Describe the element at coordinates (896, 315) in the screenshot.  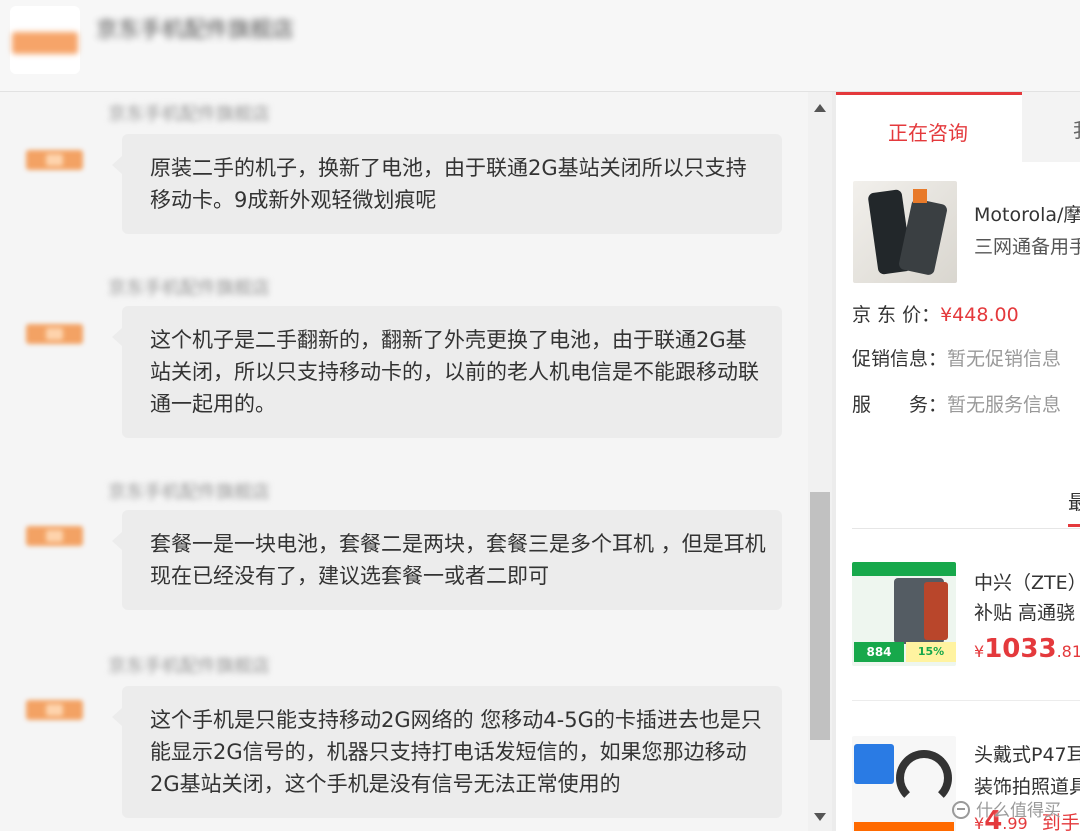
I see `price-label: 京 东 价：` at that location.